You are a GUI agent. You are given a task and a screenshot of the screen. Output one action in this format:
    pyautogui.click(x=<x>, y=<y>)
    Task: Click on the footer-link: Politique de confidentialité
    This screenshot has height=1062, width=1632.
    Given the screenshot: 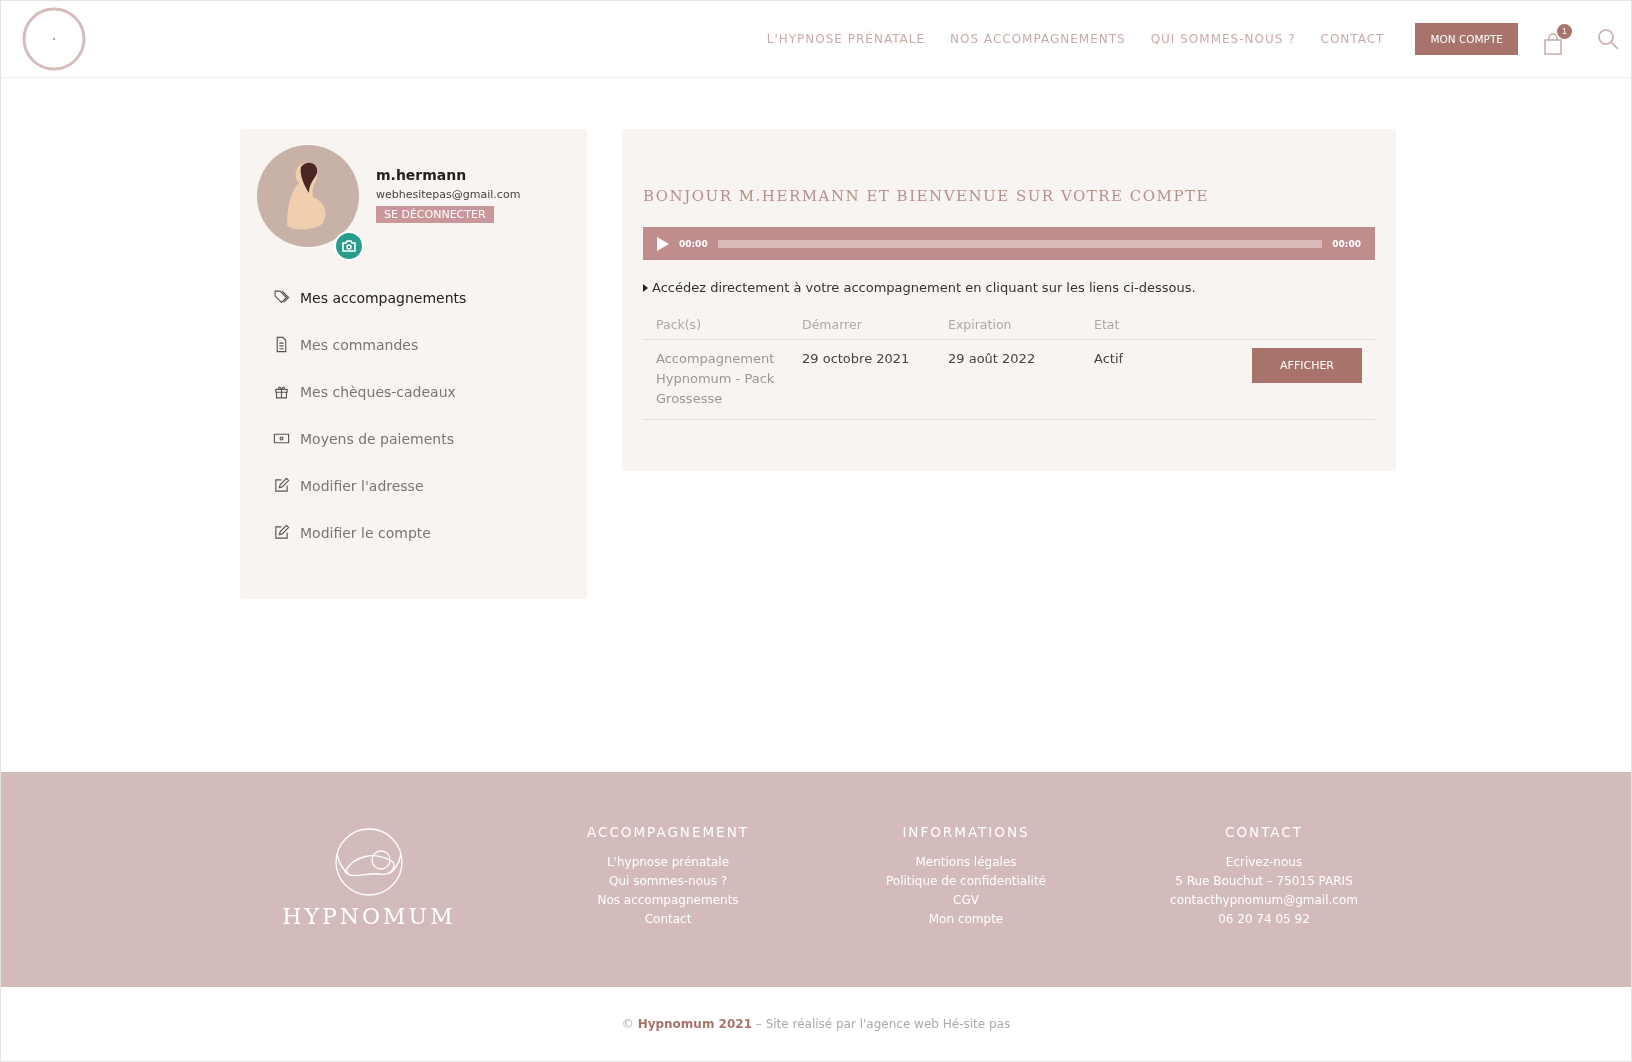 What is the action you would take?
    pyautogui.click(x=966, y=881)
    